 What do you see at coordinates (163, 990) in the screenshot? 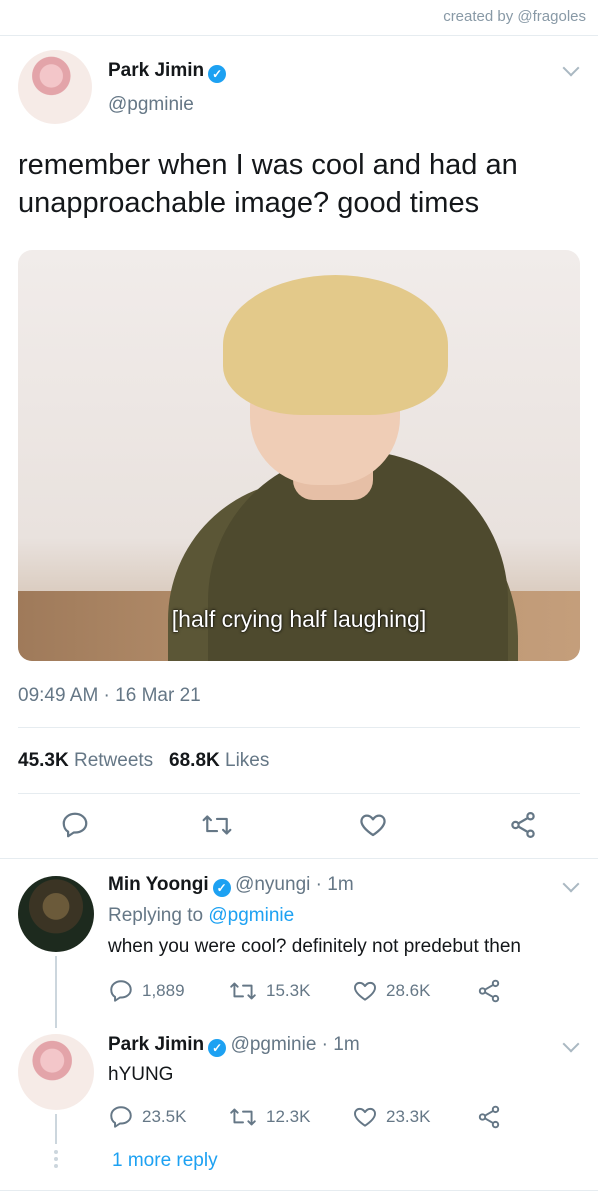
I see `reply-1-reply-count: 1,889` at bounding box center [163, 990].